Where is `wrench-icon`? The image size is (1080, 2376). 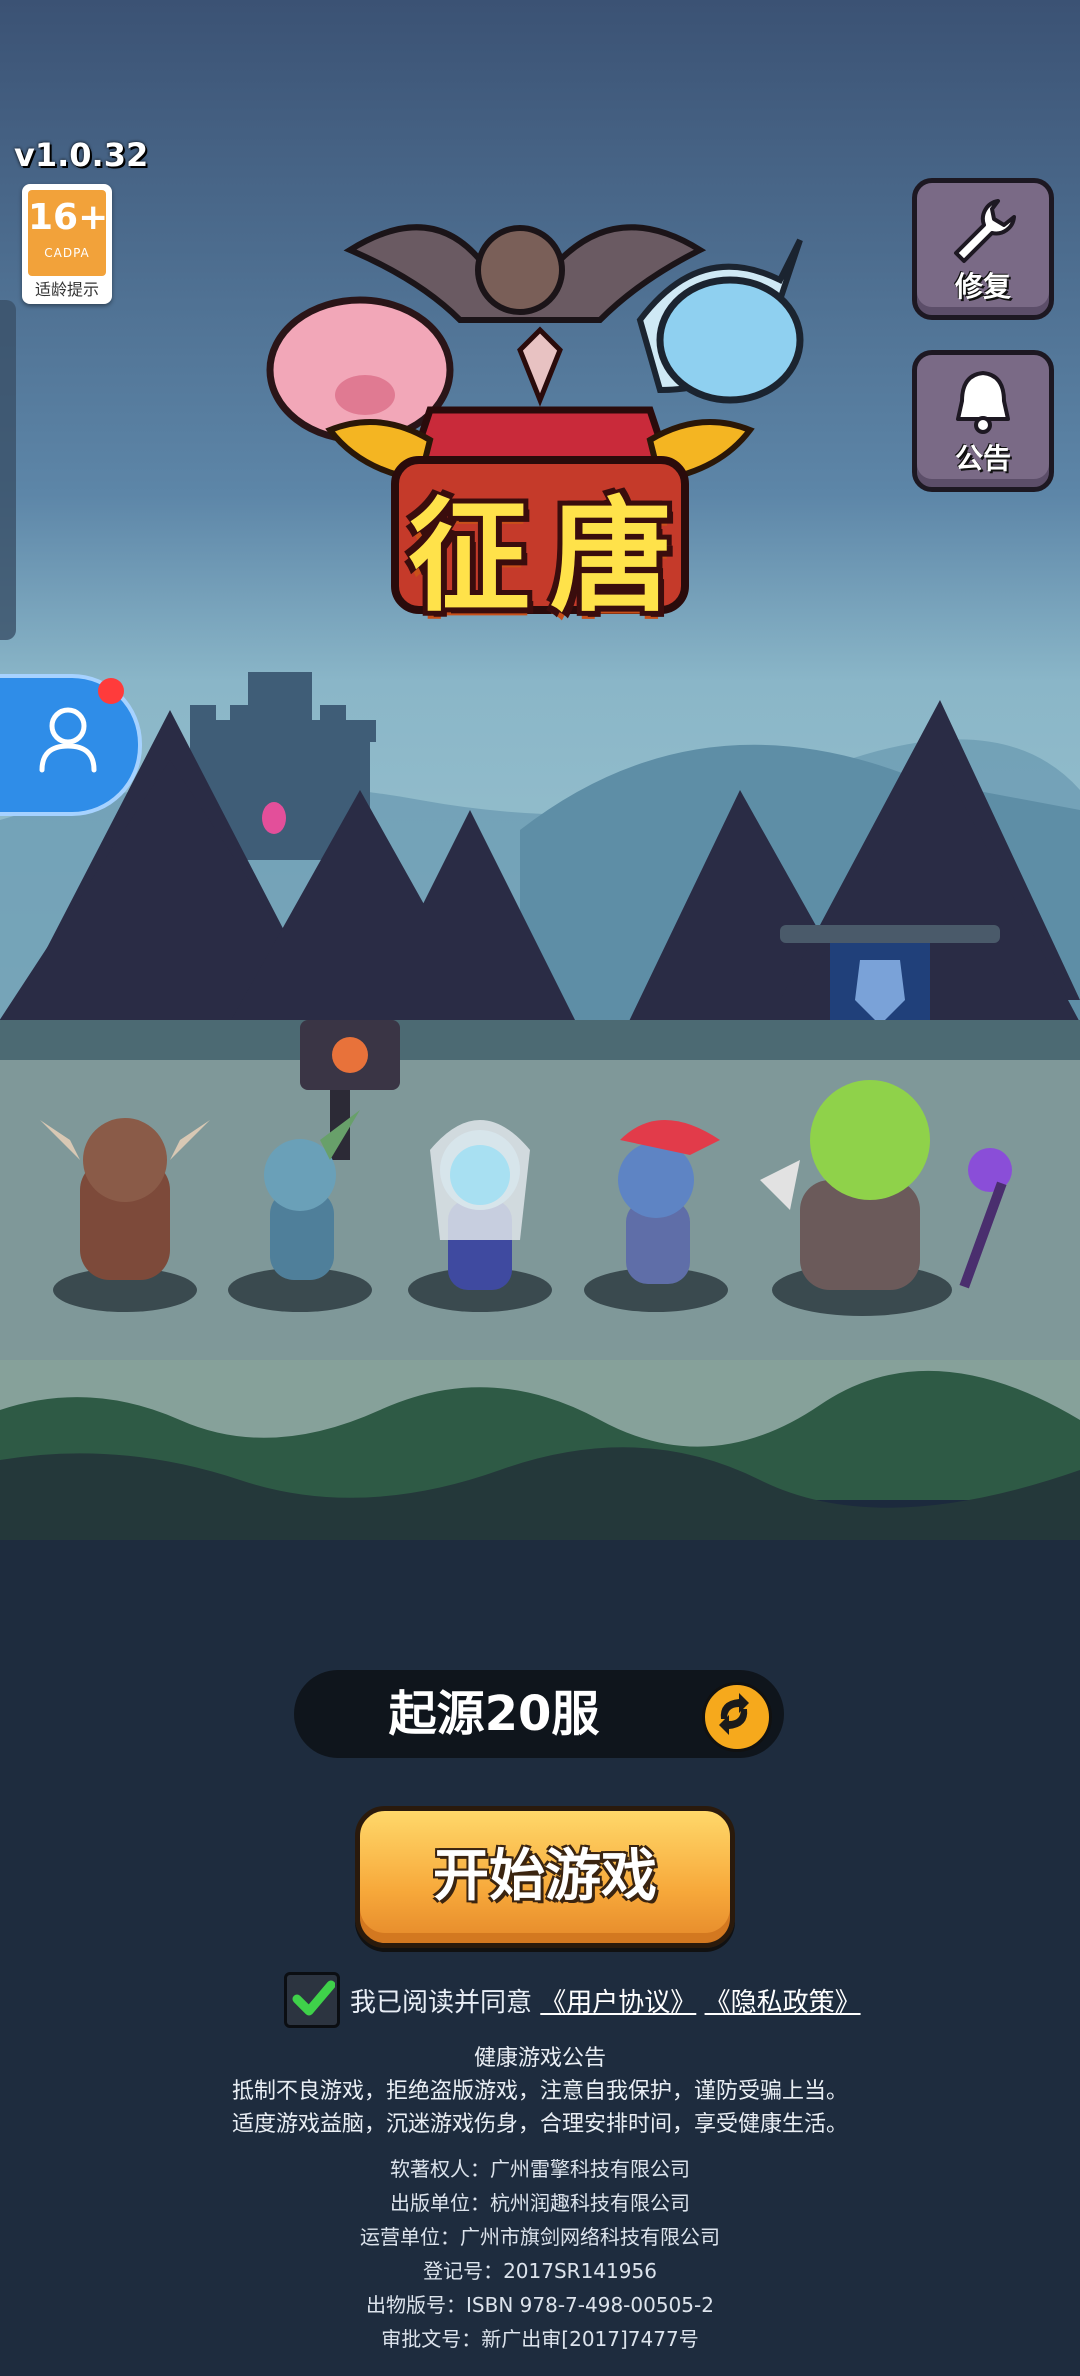 wrench-icon is located at coordinates (985, 231).